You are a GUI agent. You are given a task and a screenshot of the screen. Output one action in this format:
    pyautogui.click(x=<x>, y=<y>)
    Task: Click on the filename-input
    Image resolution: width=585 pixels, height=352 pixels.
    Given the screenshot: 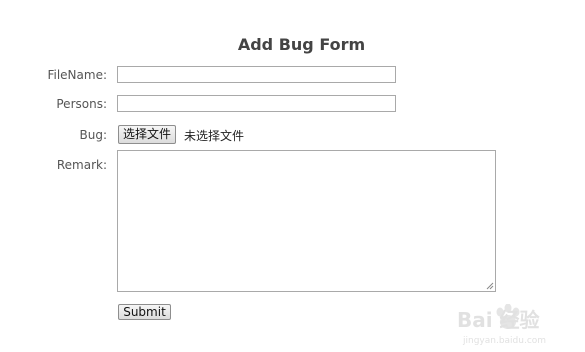 What is the action you would take?
    pyautogui.click(x=256, y=74)
    